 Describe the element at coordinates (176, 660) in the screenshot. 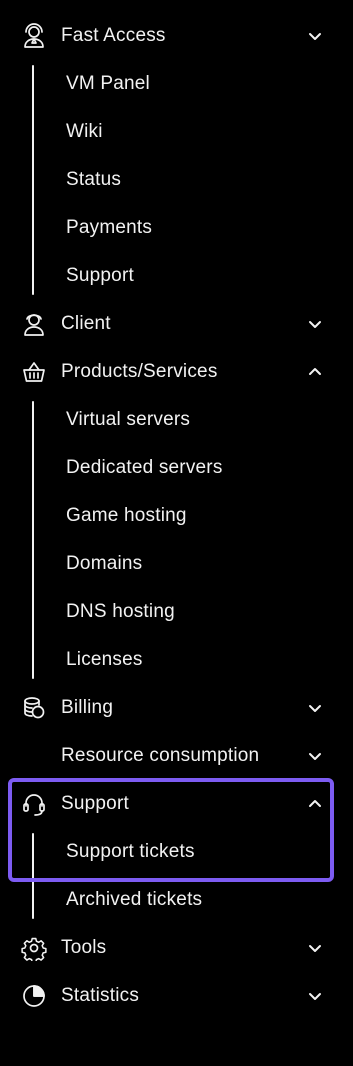

I see `submenu-item-licenses: Licenses` at that location.